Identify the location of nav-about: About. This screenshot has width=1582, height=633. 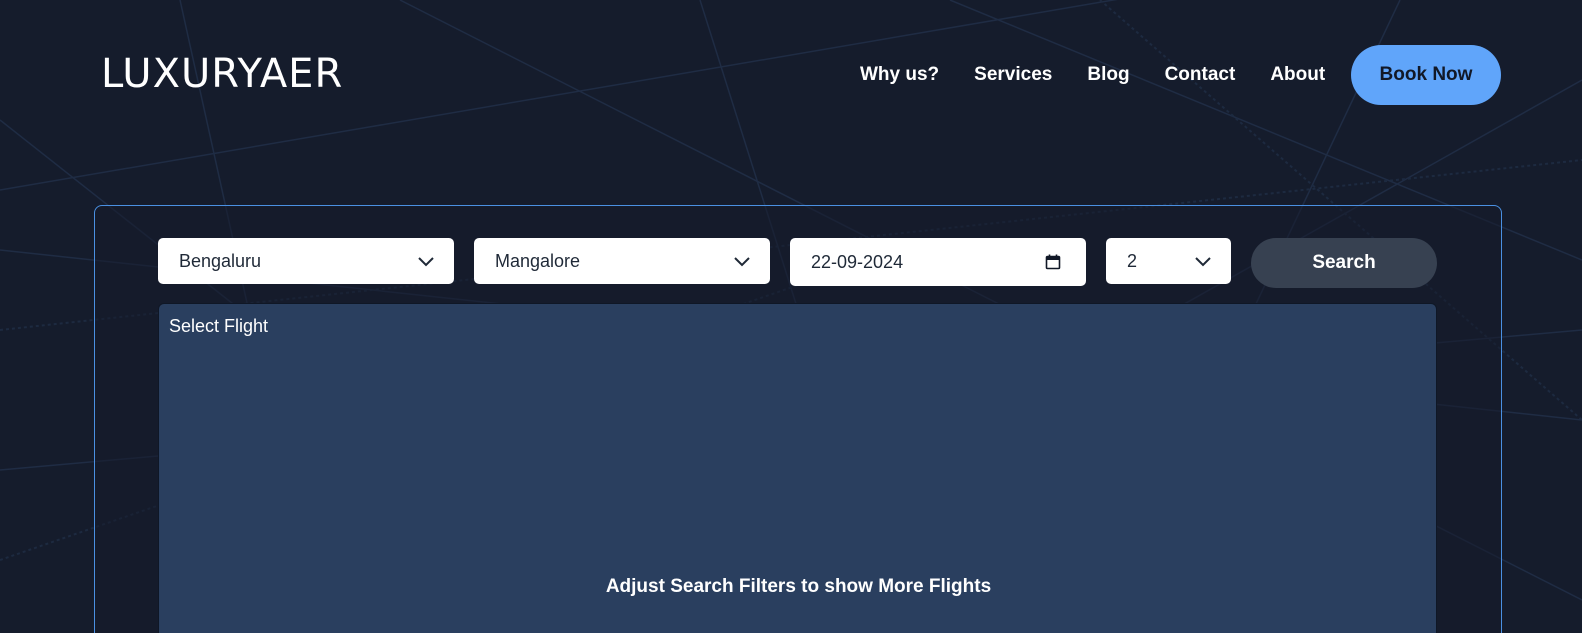
(1297, 75).